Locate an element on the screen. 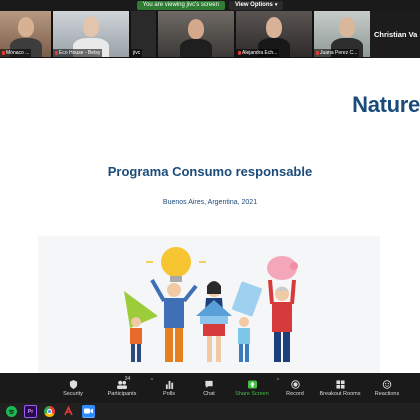  participant-tile is located at coordinates (196, 34).